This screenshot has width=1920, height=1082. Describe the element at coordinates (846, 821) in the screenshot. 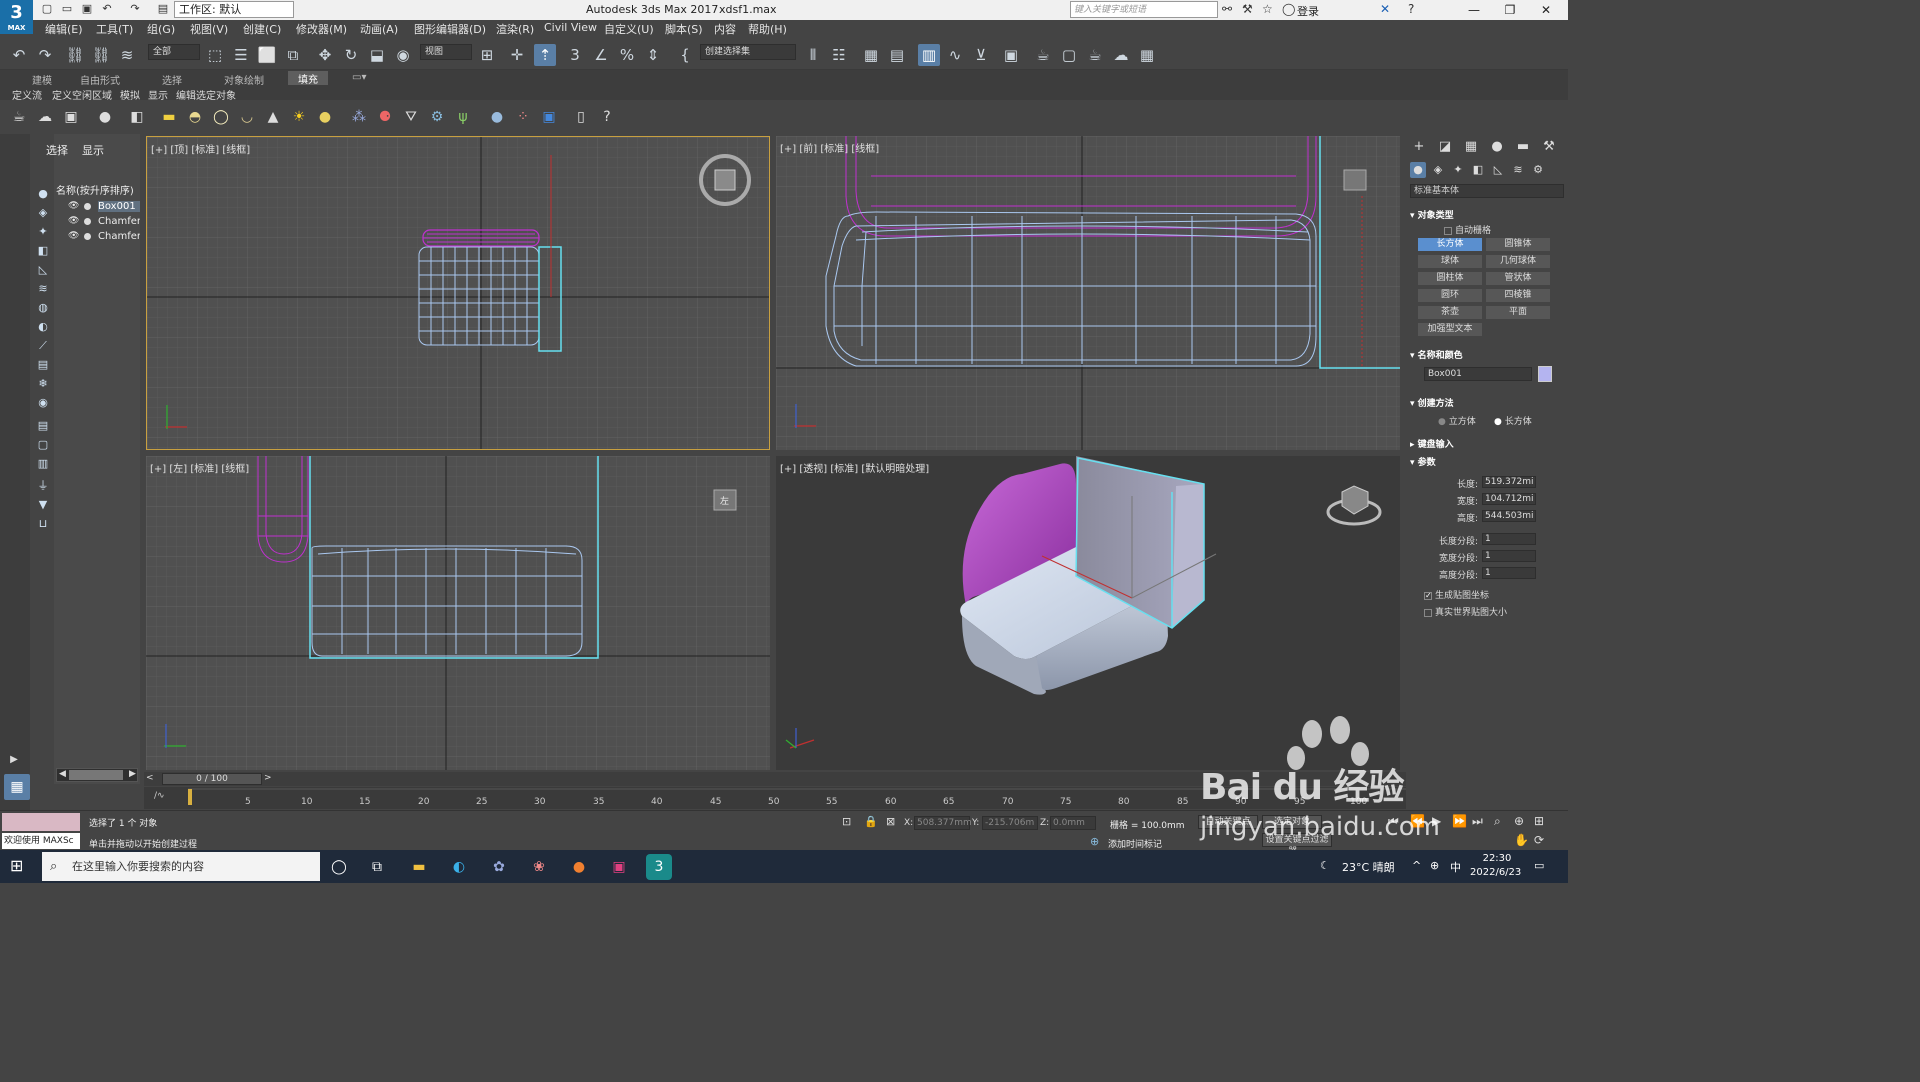

I see `isolate-icon: ⊡` at that location.